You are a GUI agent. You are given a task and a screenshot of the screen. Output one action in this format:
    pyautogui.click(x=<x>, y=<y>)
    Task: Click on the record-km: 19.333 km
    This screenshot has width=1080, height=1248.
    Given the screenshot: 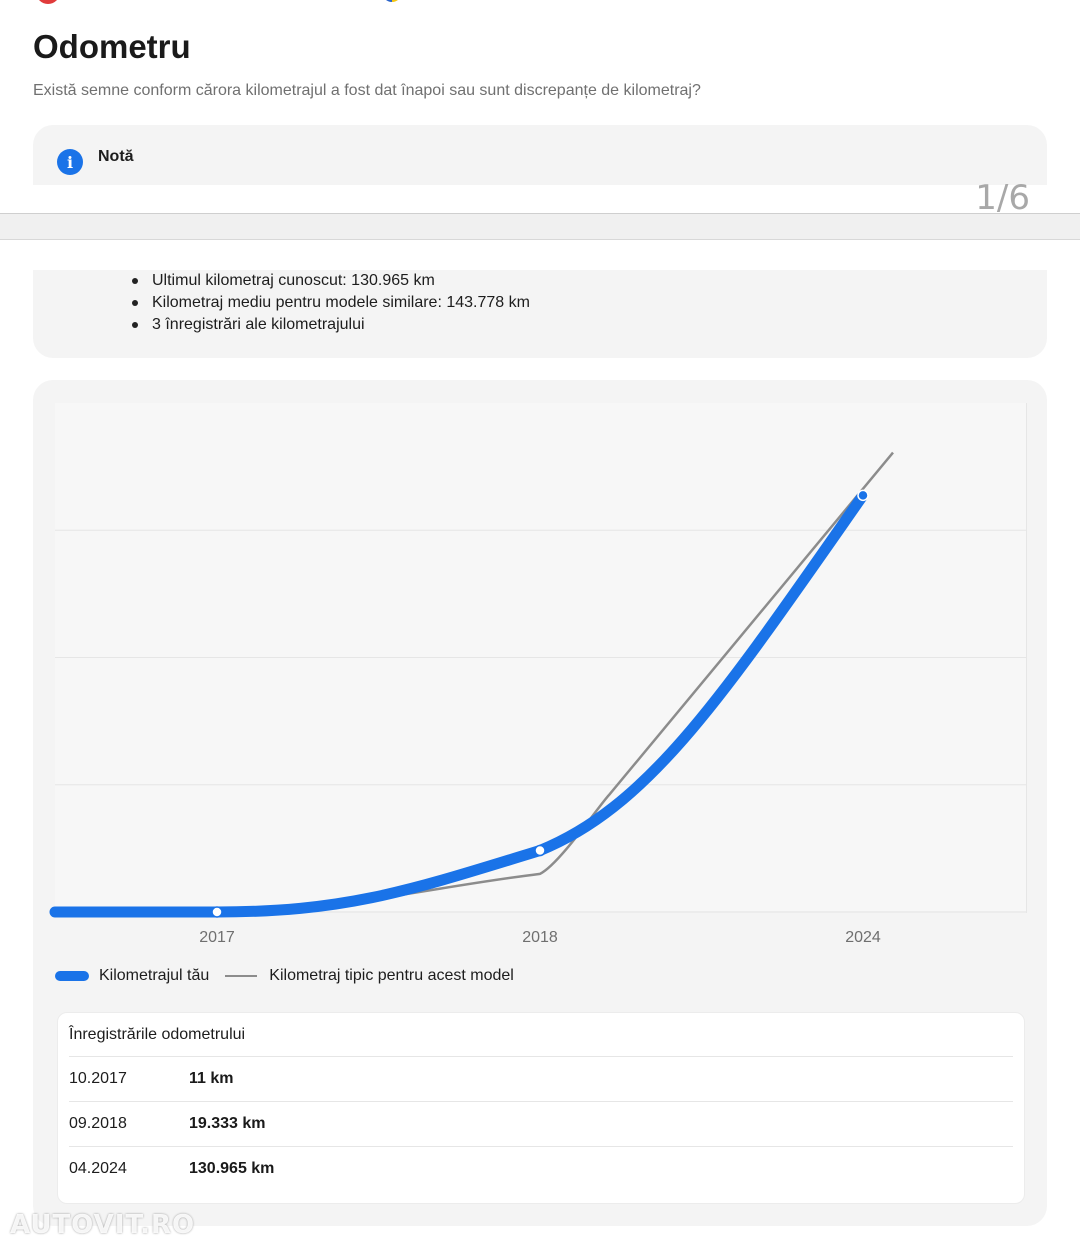 What is the action you would take?
    pyautogui.click(x=227, y=1123)
    